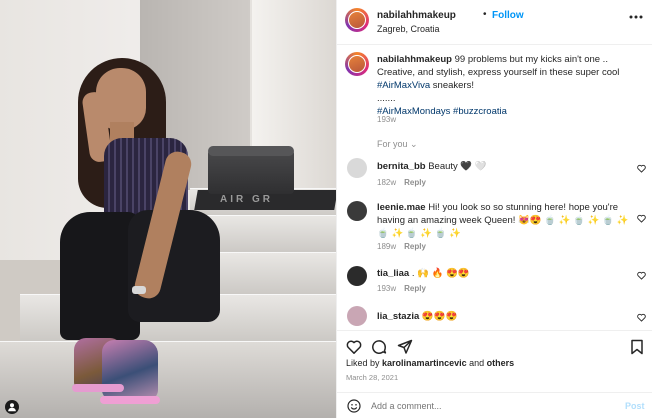  Describe the element at coordinates (480, 111) in the screenshot. I see `hashtag-link: #buzzcroatia` at that location.